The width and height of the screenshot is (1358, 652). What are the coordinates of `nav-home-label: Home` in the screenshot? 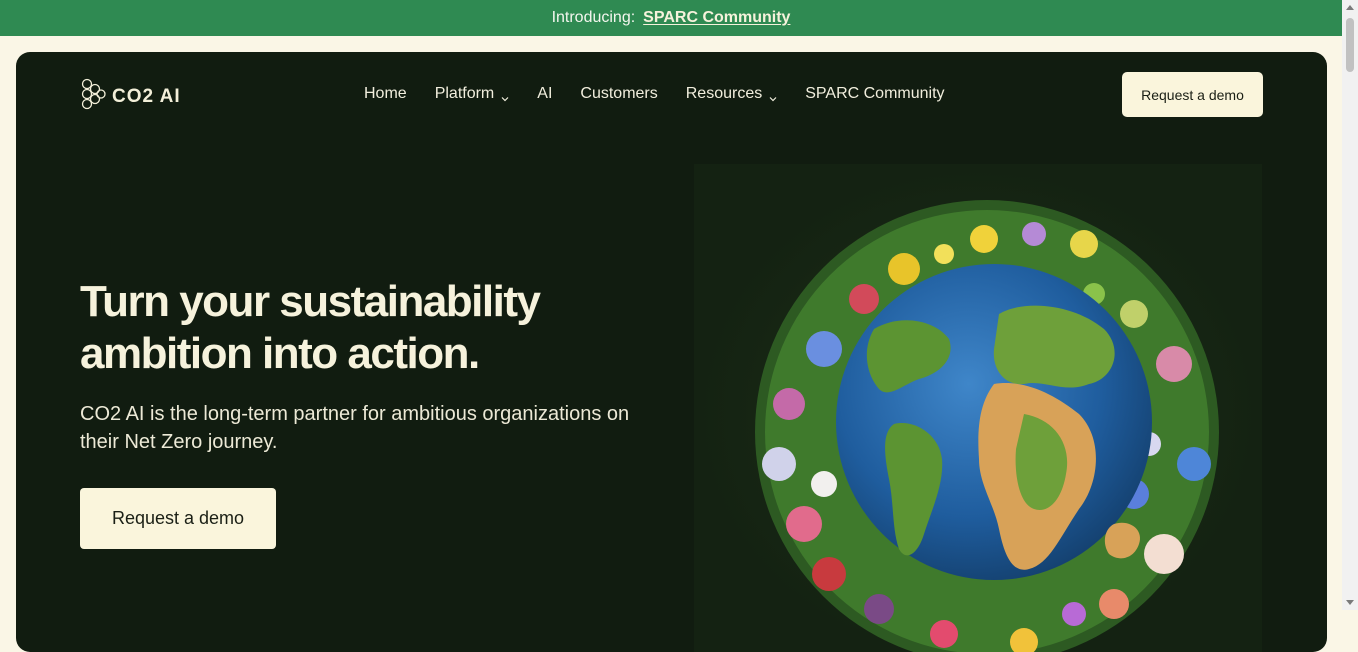 It's located at (385, 93).